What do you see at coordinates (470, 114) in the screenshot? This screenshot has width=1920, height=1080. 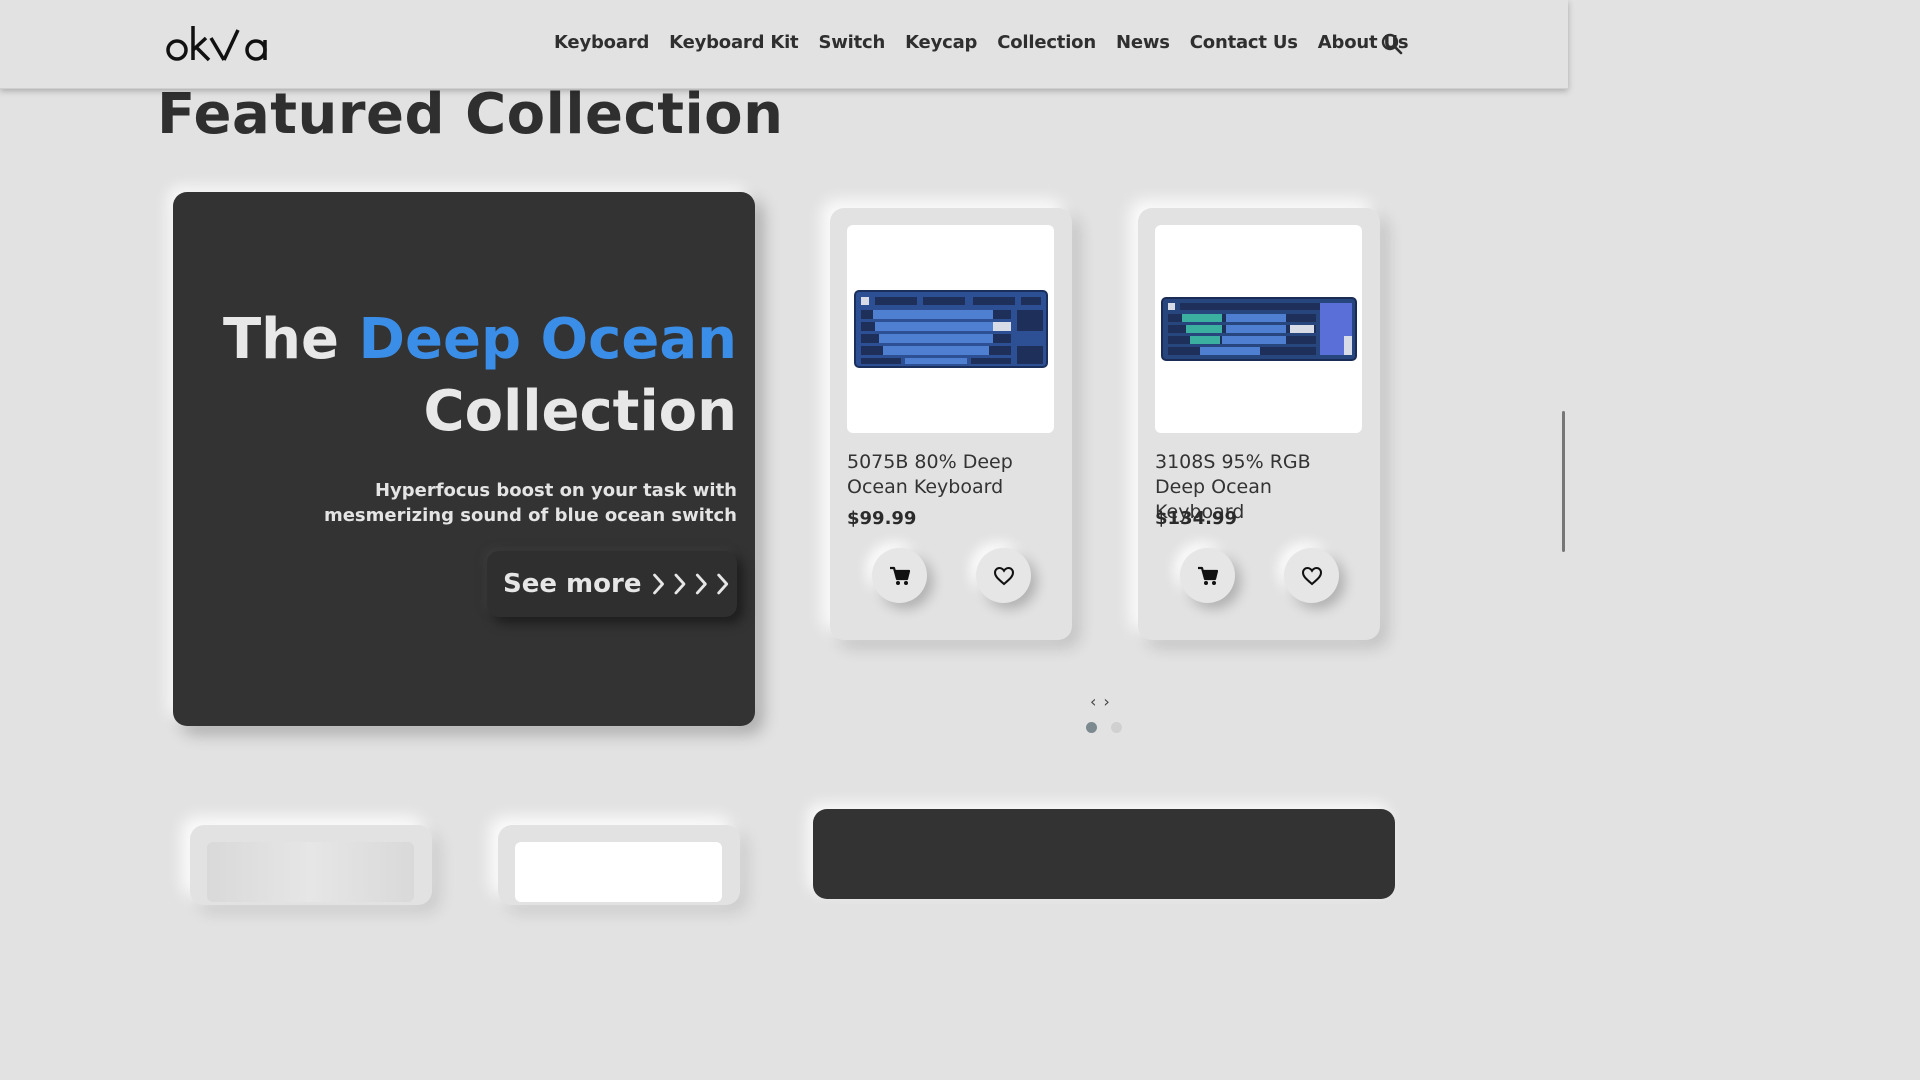 I see `page-title: Featured Collection` at bounding box center [470, 114].